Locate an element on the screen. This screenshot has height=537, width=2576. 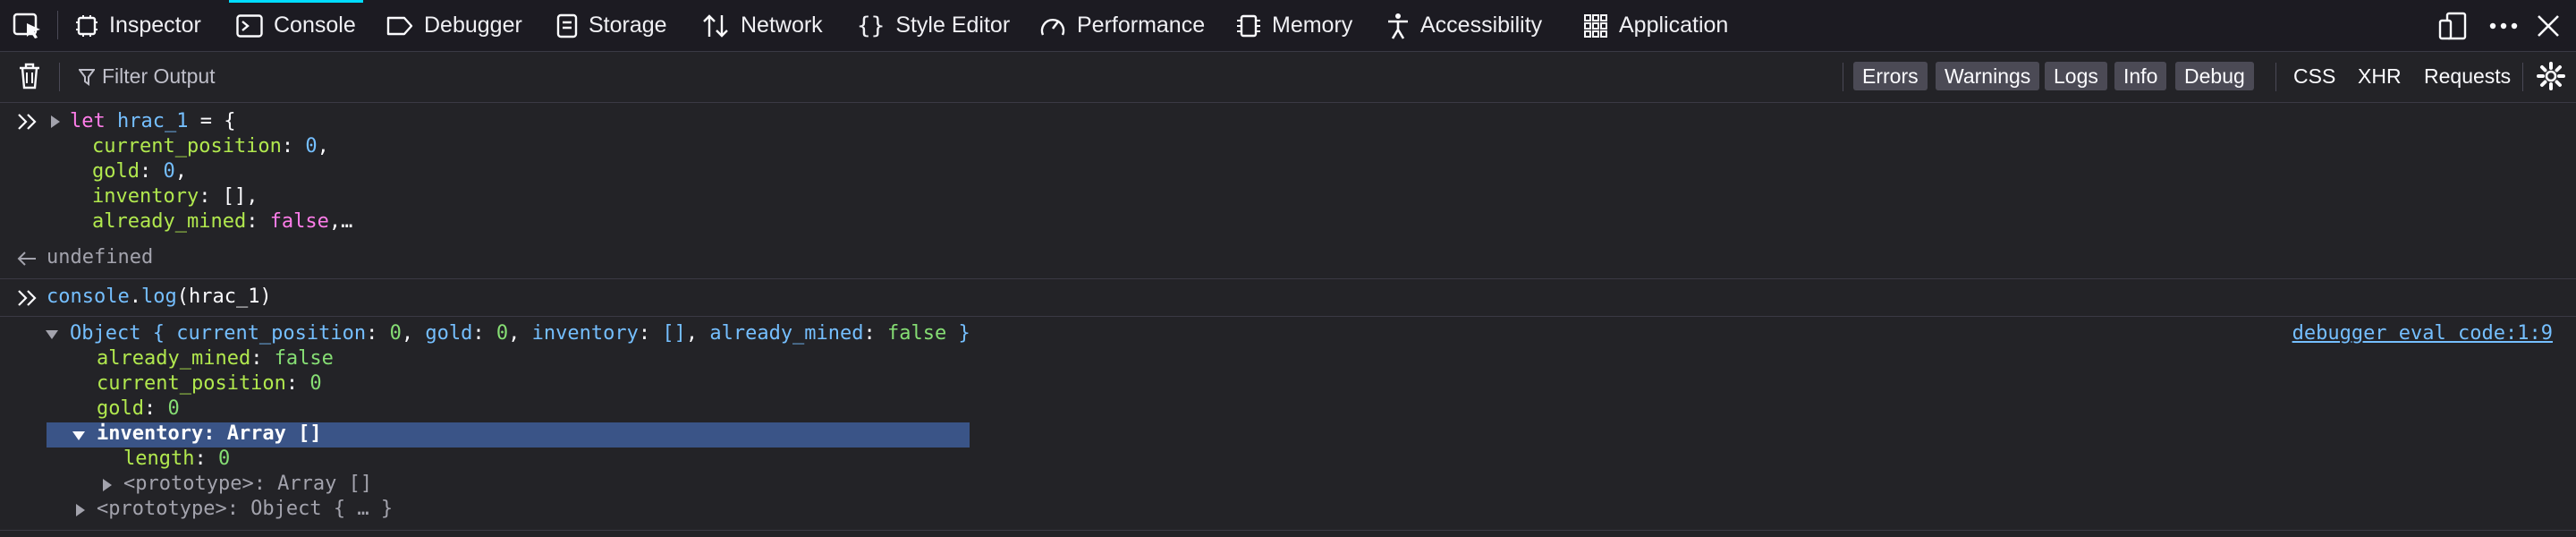
close-icon is located at coordinates (2548, 26).